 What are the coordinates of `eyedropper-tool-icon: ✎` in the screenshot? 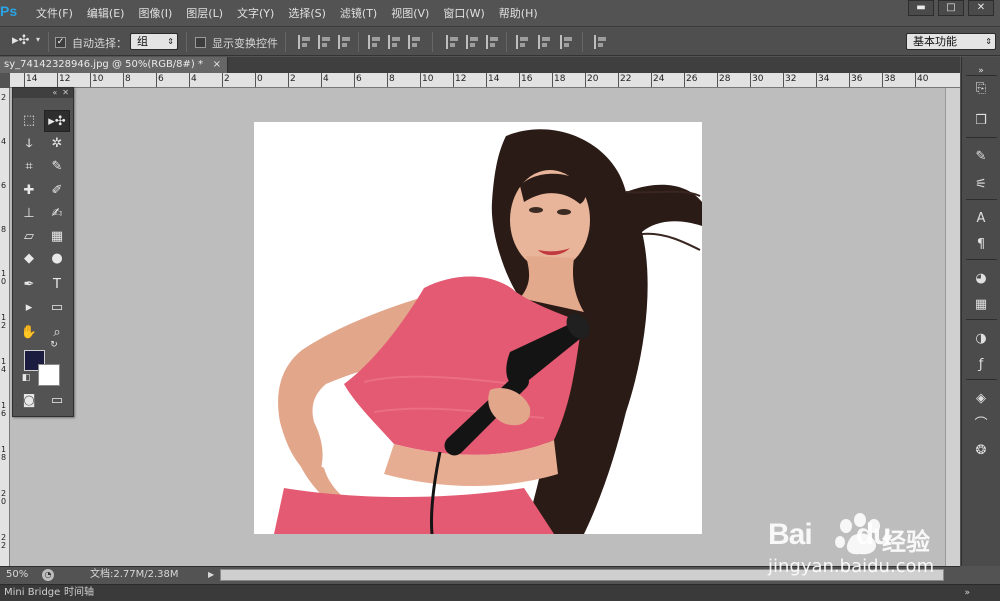 It's located at (57, 167).